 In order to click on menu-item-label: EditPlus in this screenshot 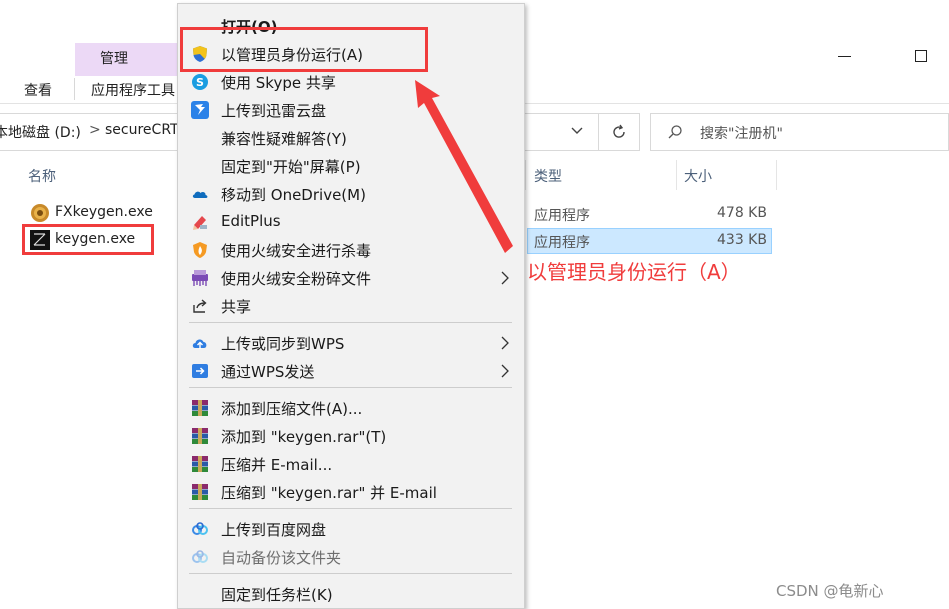, I will do `click(251, 221)`.